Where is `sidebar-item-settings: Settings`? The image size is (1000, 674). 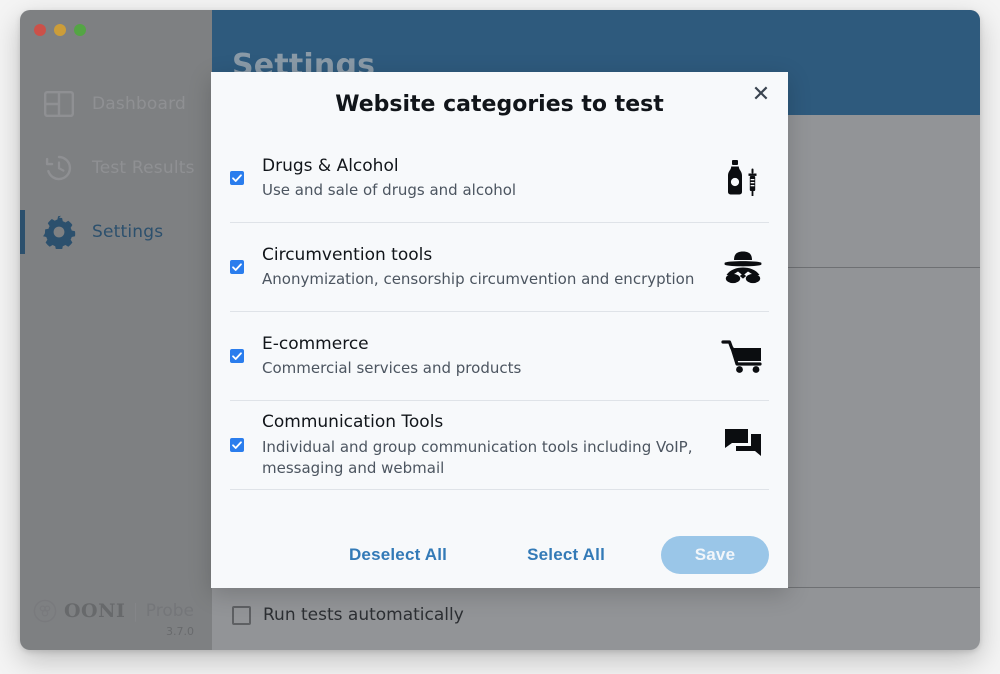 sidebar-item-settings: Settings is located at coordinates (116, 232).